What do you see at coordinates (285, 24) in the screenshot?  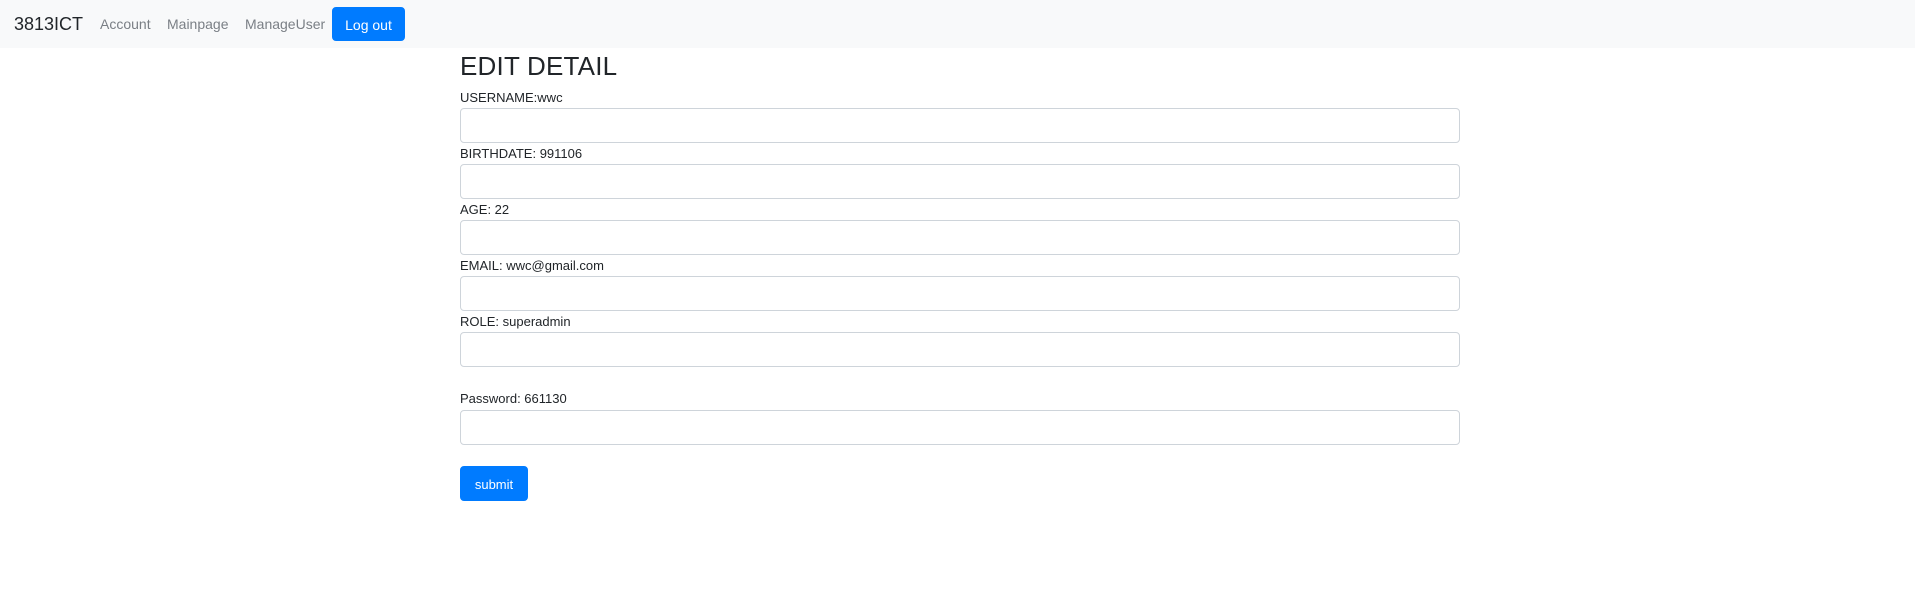 I see `nav-link-manageuser: ManageUser` at bounding box center [285, 24].